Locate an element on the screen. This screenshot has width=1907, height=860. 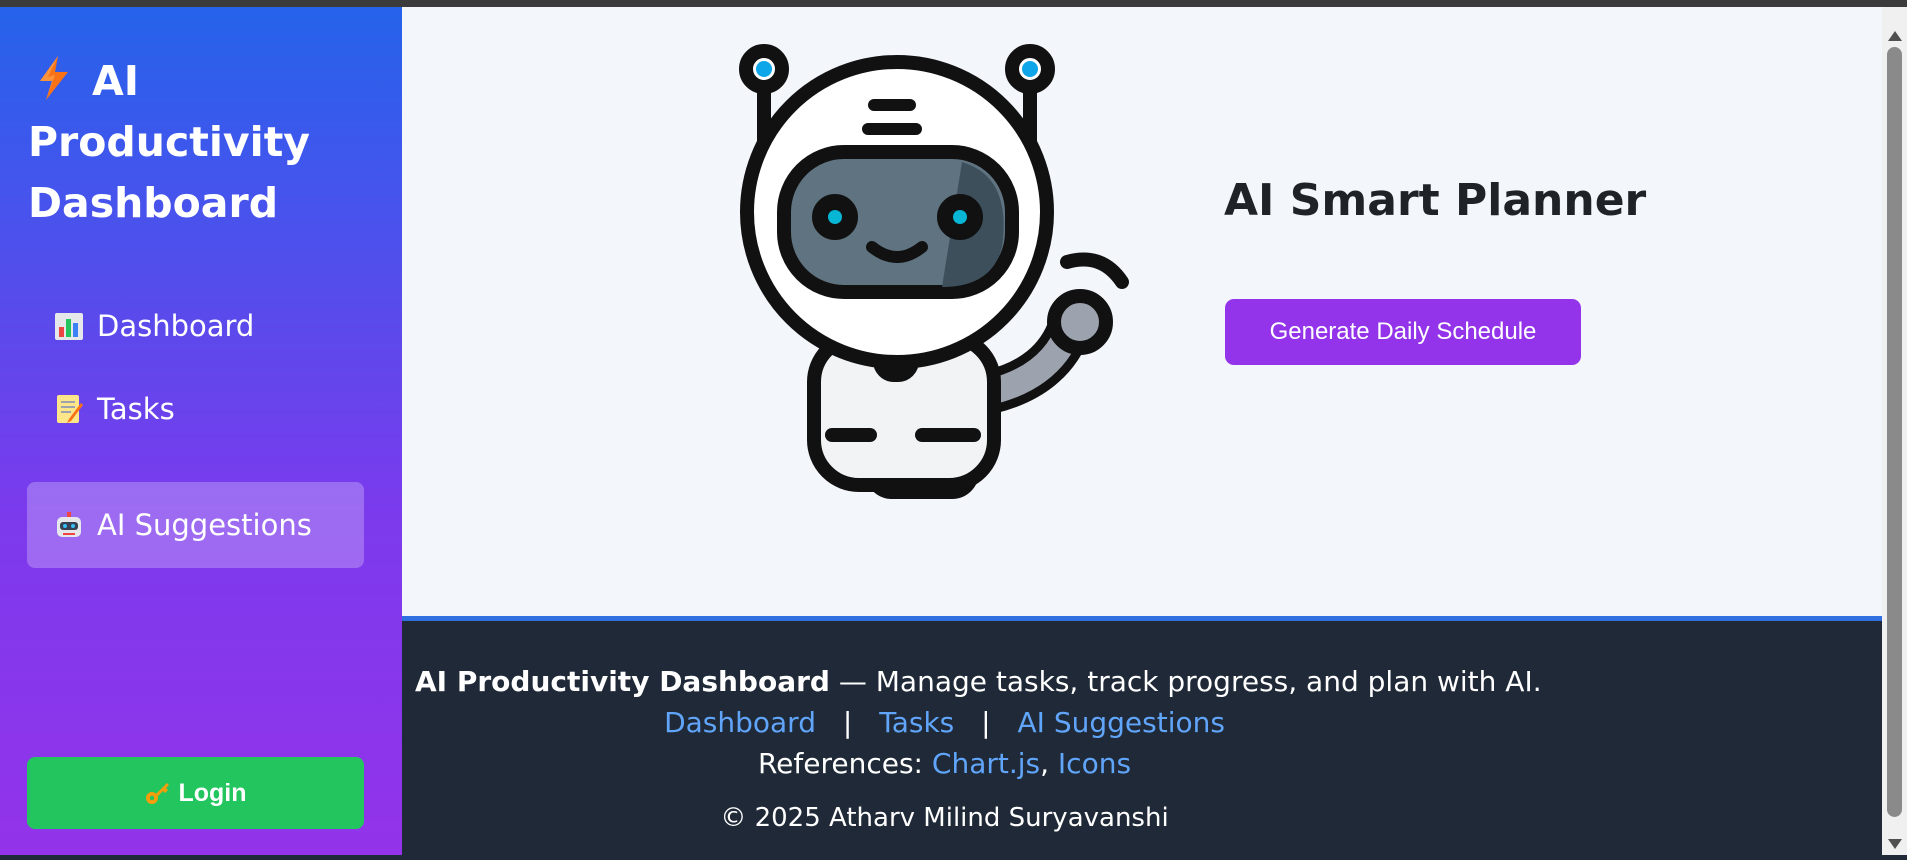
references-label: References: is located at coordinates (840, 763).